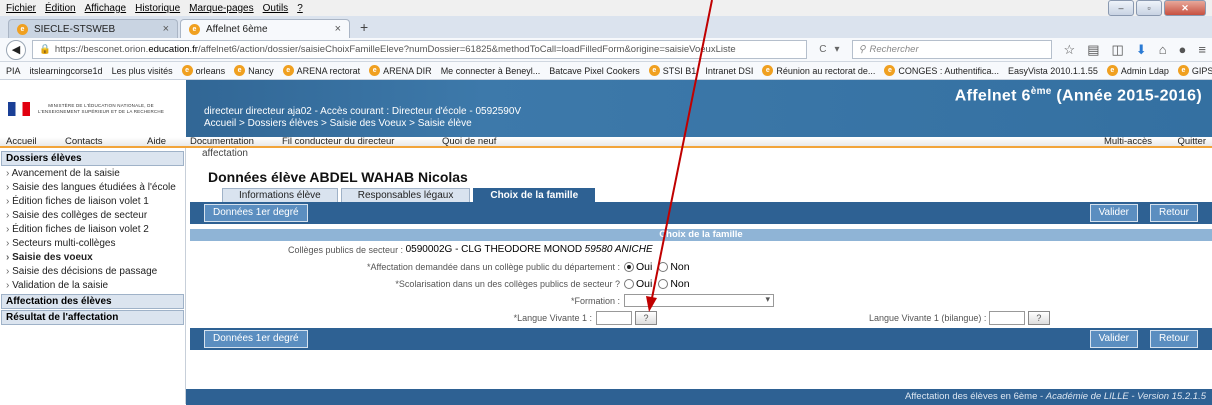 The image size is (1212, 405). What do you see at coordinates (92, 174) in the screenshot?
I see `sidebar-item-avancement: Avancement de la saisie` at bounding box center [92, 174].